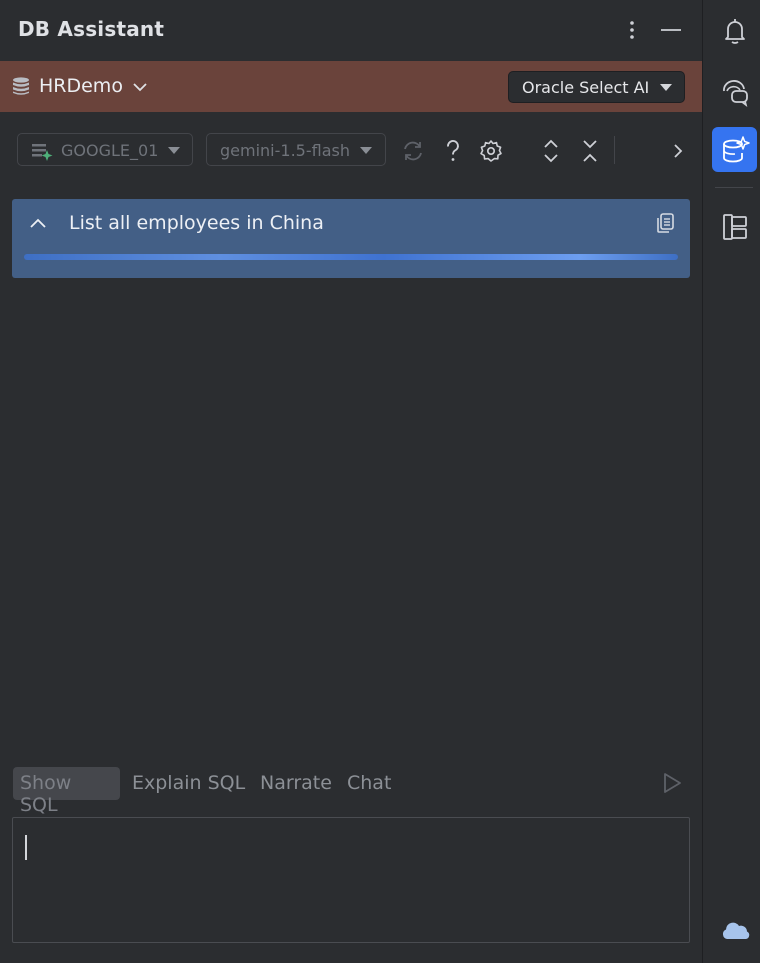  Describe the element at coordinates (296, 783) in the screenshot. I see `tab-narrate: Narrate` at that location.